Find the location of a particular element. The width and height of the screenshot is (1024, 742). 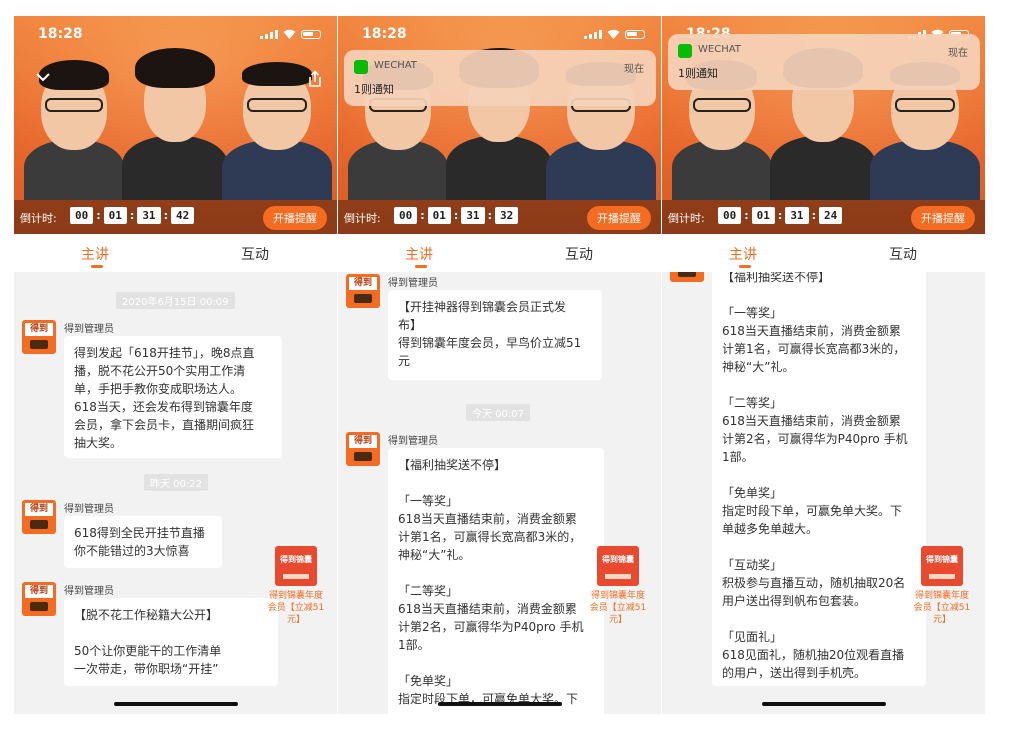

countdown-fraction: 32 is located at coordinates (506, 215).